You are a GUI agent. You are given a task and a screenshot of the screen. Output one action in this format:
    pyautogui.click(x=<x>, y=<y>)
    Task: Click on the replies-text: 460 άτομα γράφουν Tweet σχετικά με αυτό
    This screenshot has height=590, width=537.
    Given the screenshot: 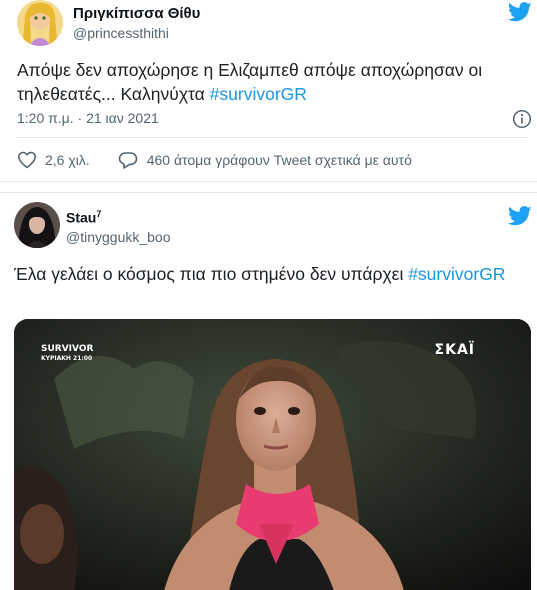 What is the action you would take?
    pyautogui.click(x=279, y=160)
    